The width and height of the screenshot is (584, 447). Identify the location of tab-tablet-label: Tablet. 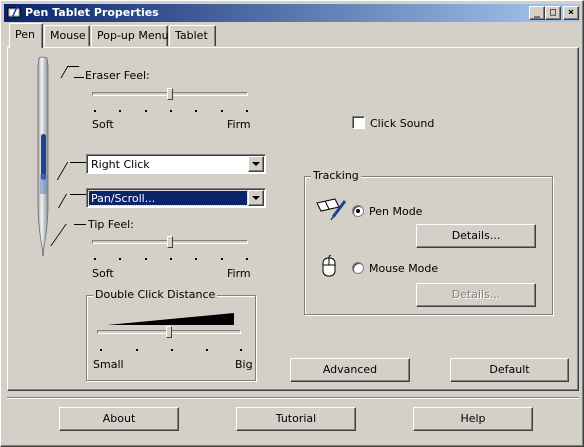
(191, 35).